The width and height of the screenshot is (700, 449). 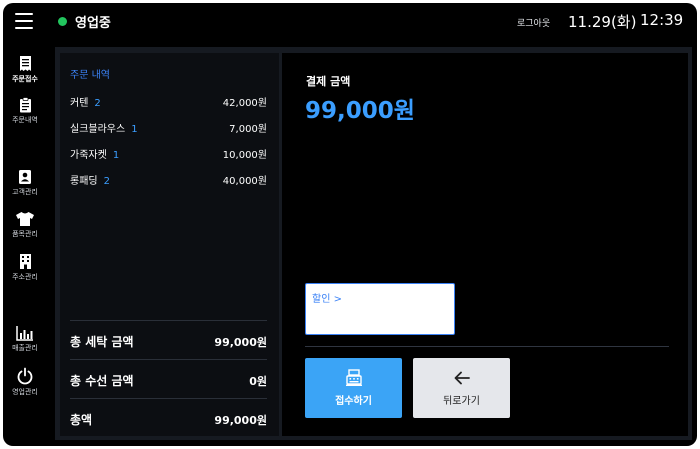 I want to click on status-indicator-icon, so click(x=62, y=21).